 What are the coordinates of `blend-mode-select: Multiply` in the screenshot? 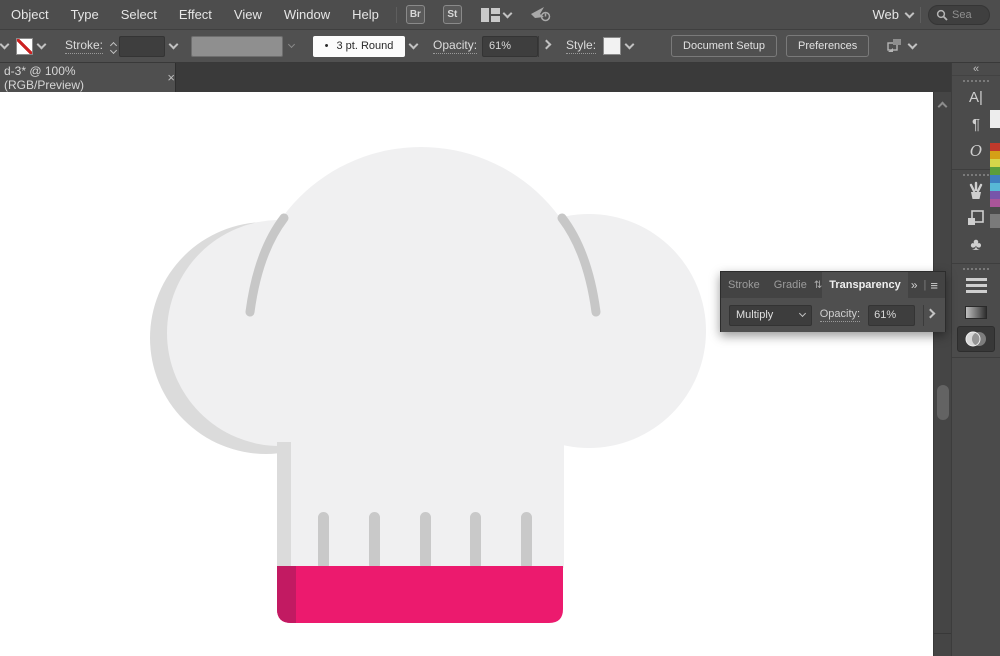 It's located at (770, 315).